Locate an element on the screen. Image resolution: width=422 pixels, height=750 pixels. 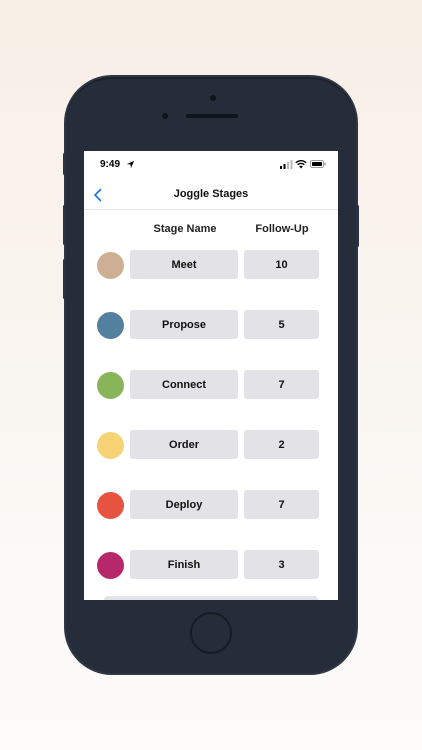
camera-icon is located at coordinates (213, 98).